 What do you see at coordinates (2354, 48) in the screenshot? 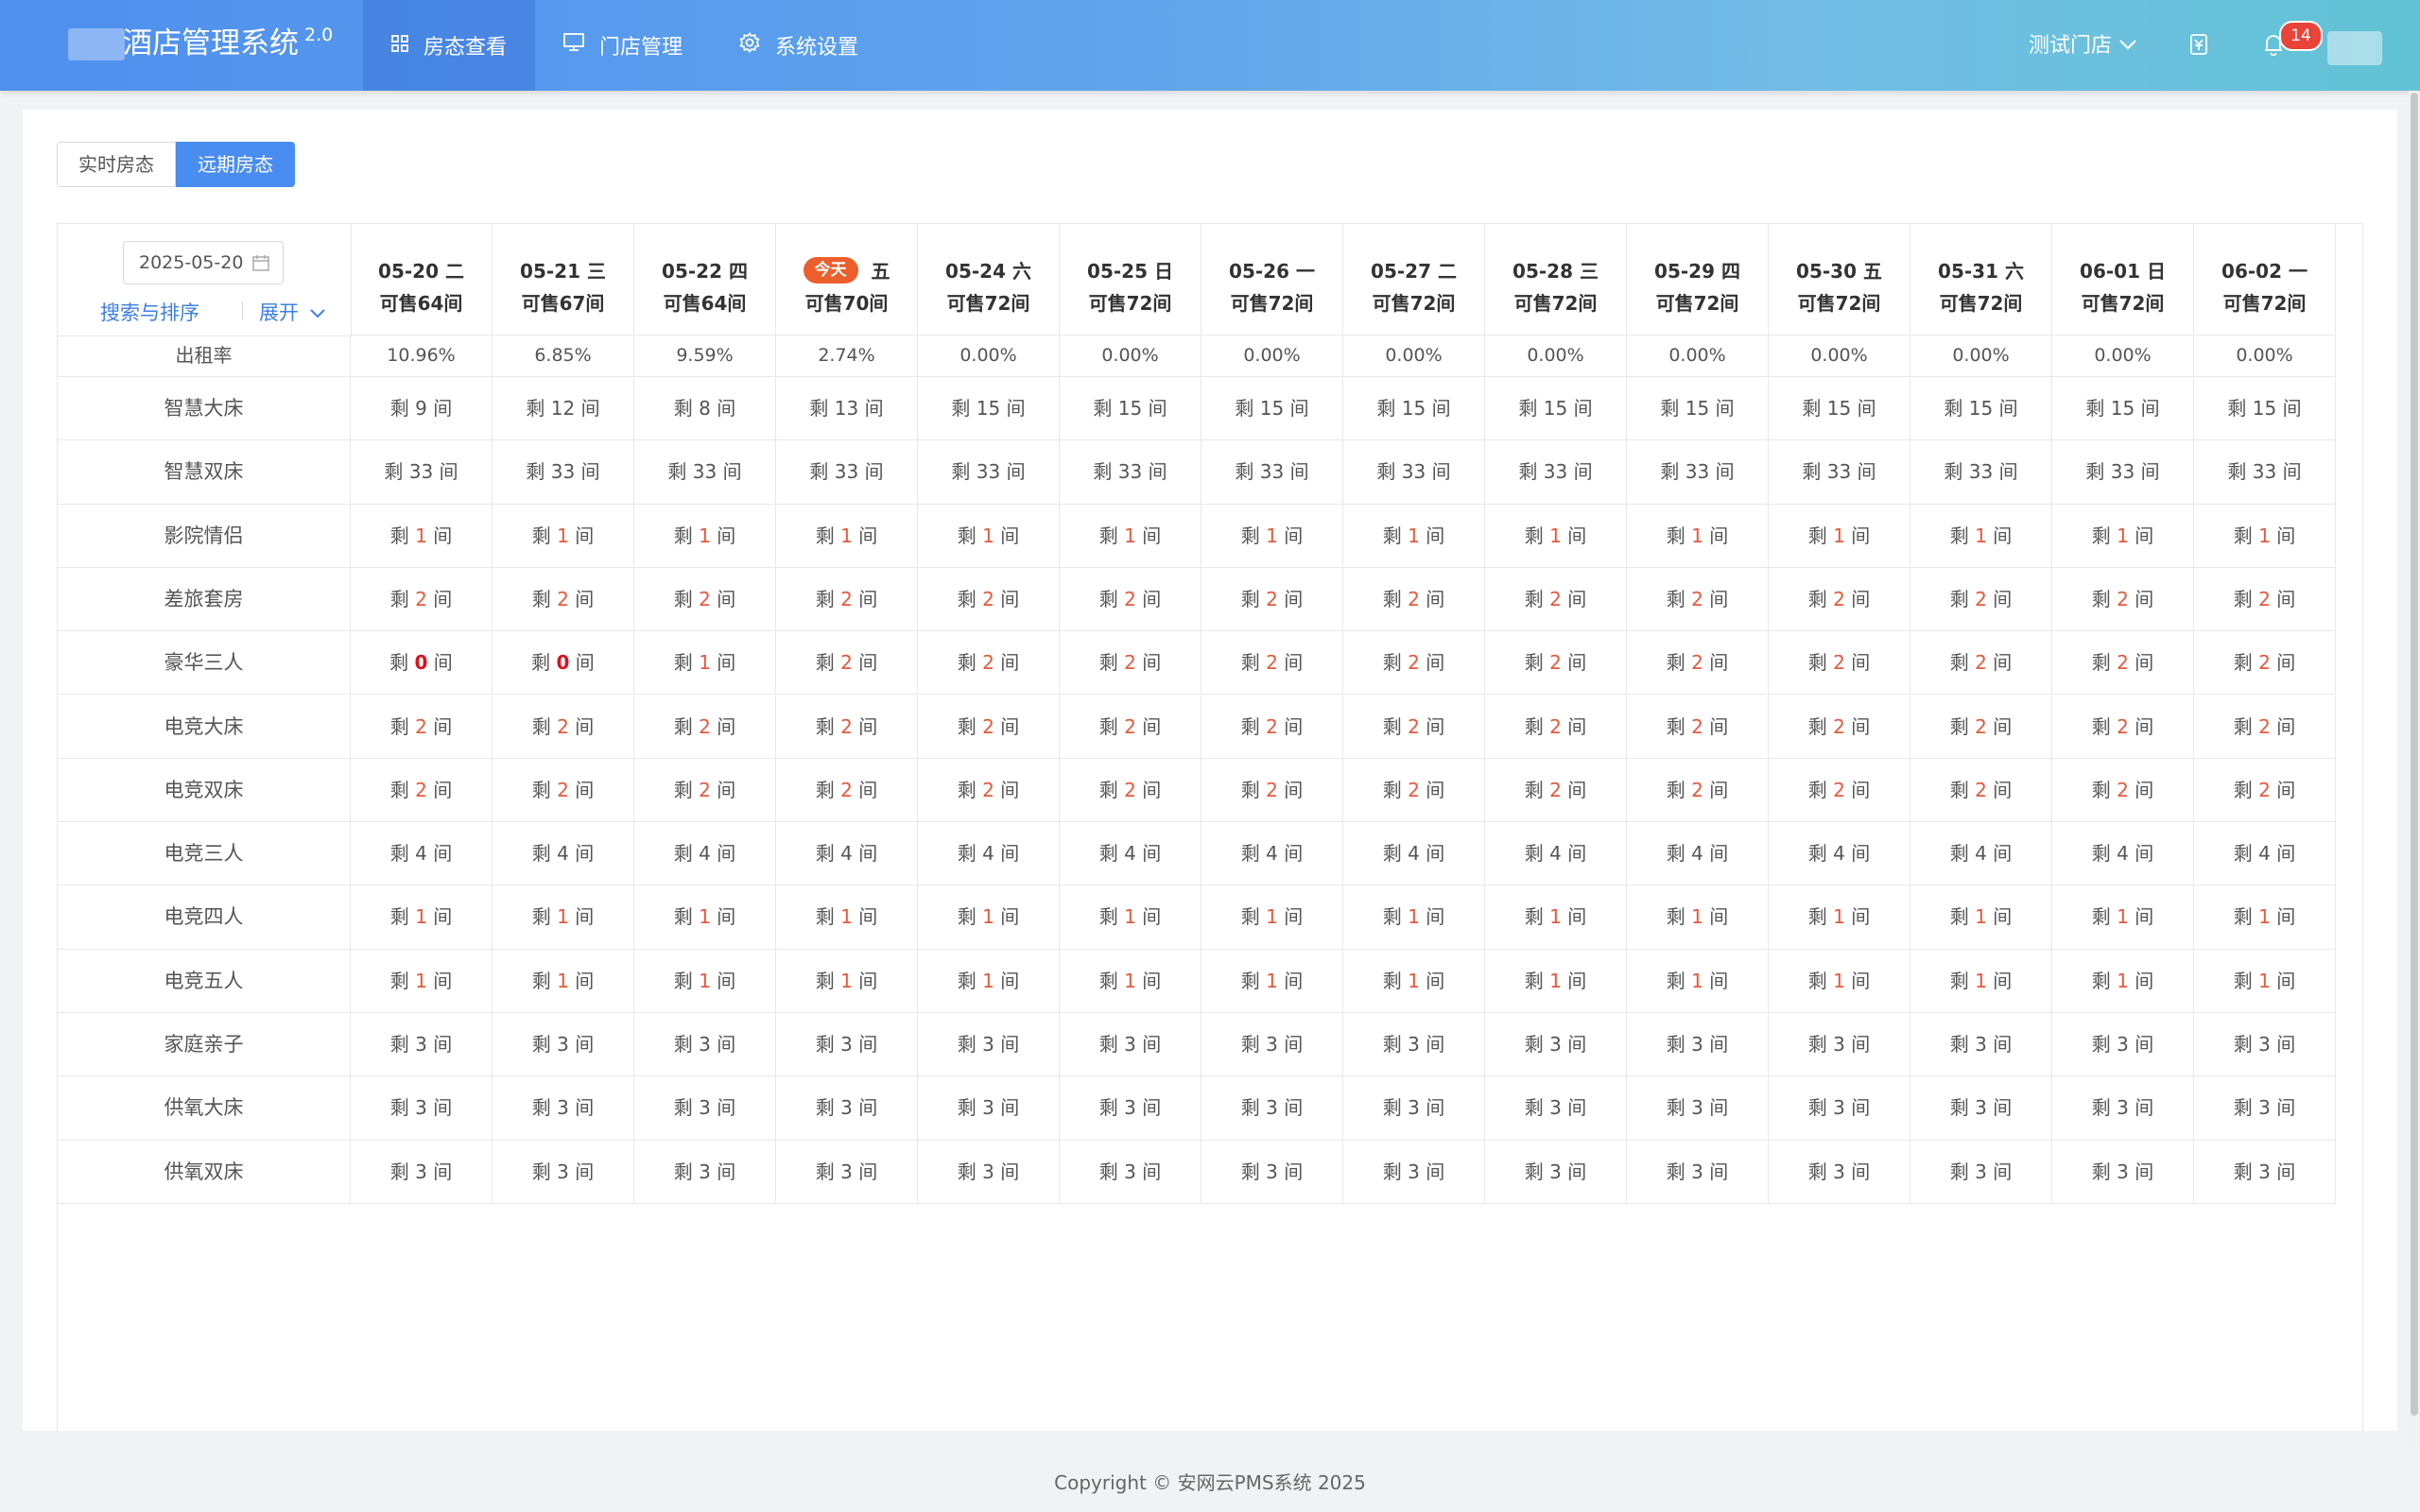
I see `avatar` at bounding box center [2354, 48].